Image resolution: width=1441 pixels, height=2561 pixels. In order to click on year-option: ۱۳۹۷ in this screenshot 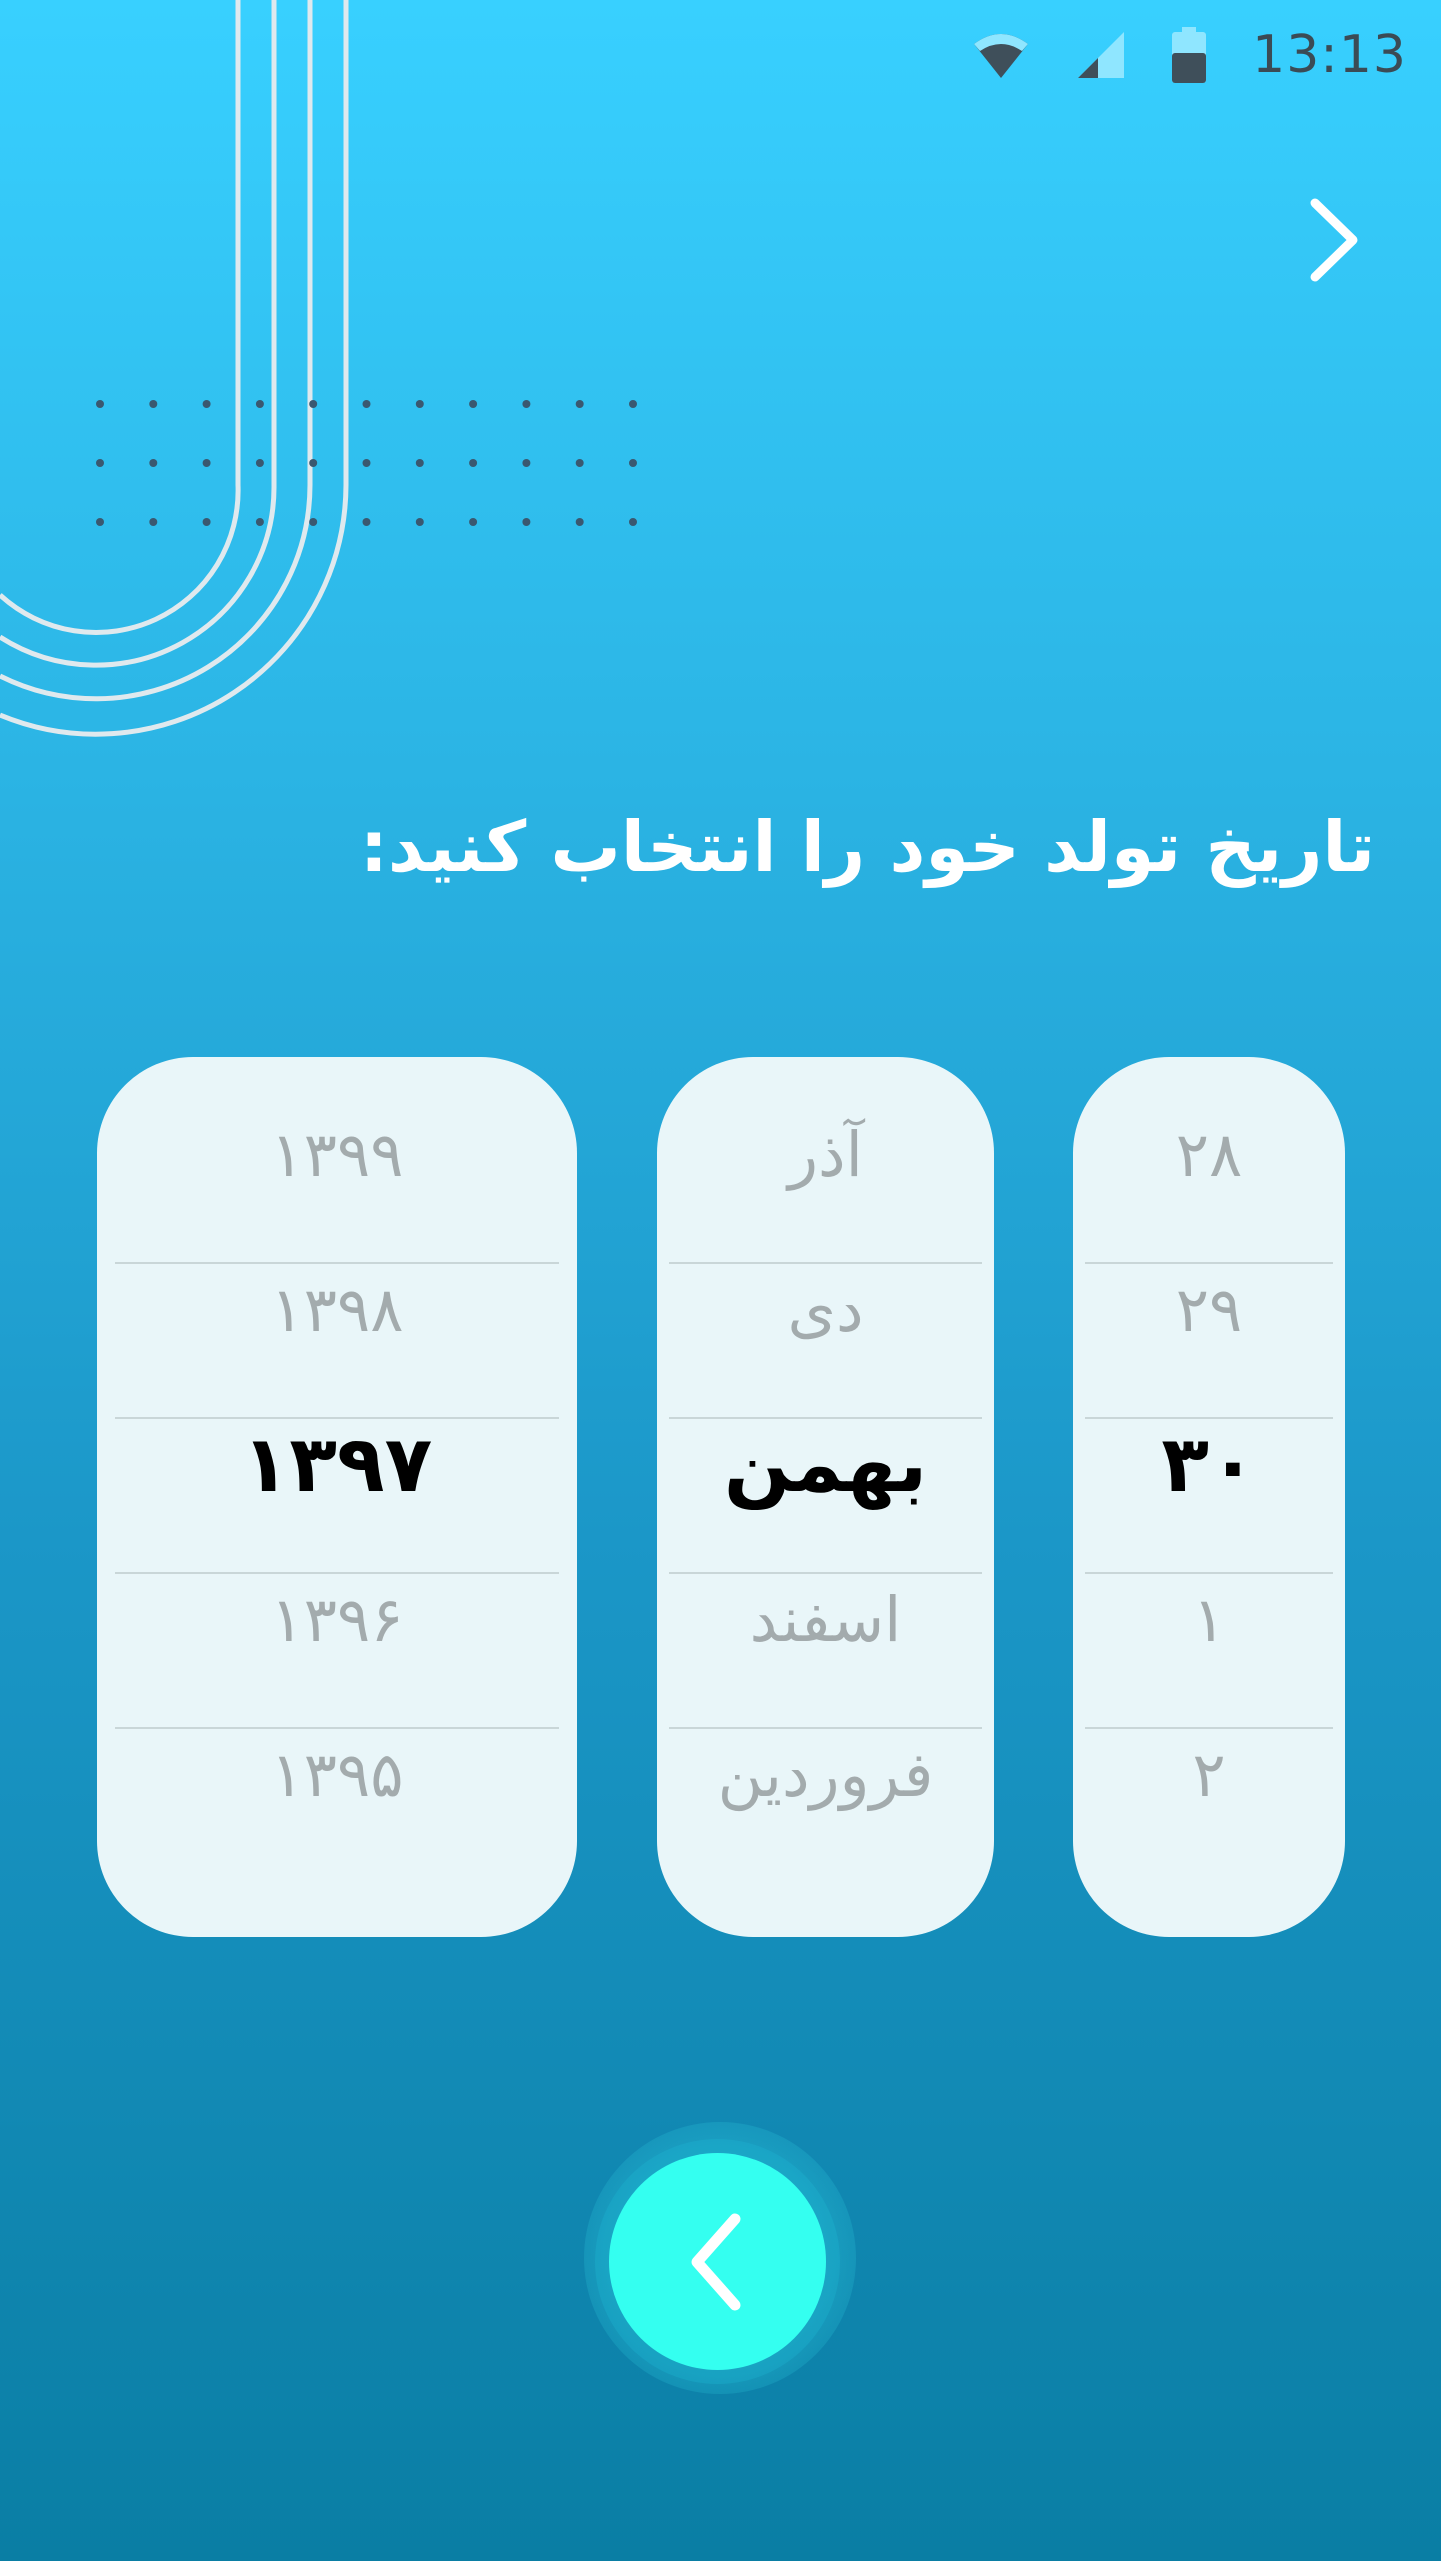, I will do `click(337, 1464)`.